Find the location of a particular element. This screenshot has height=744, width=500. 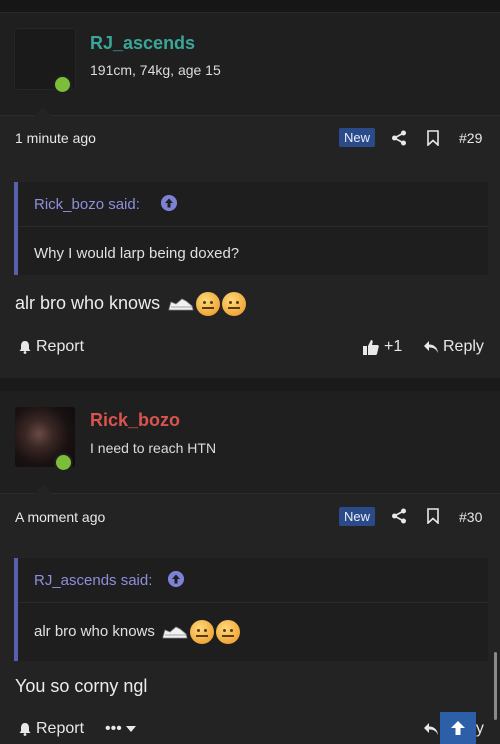

quote-author: RJ_ascends said: is located at coordinates (93, 580).